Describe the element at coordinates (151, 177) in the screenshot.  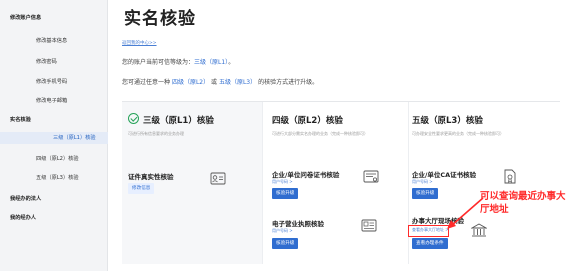
I see `item-title: 证件真实性核验` at that location.